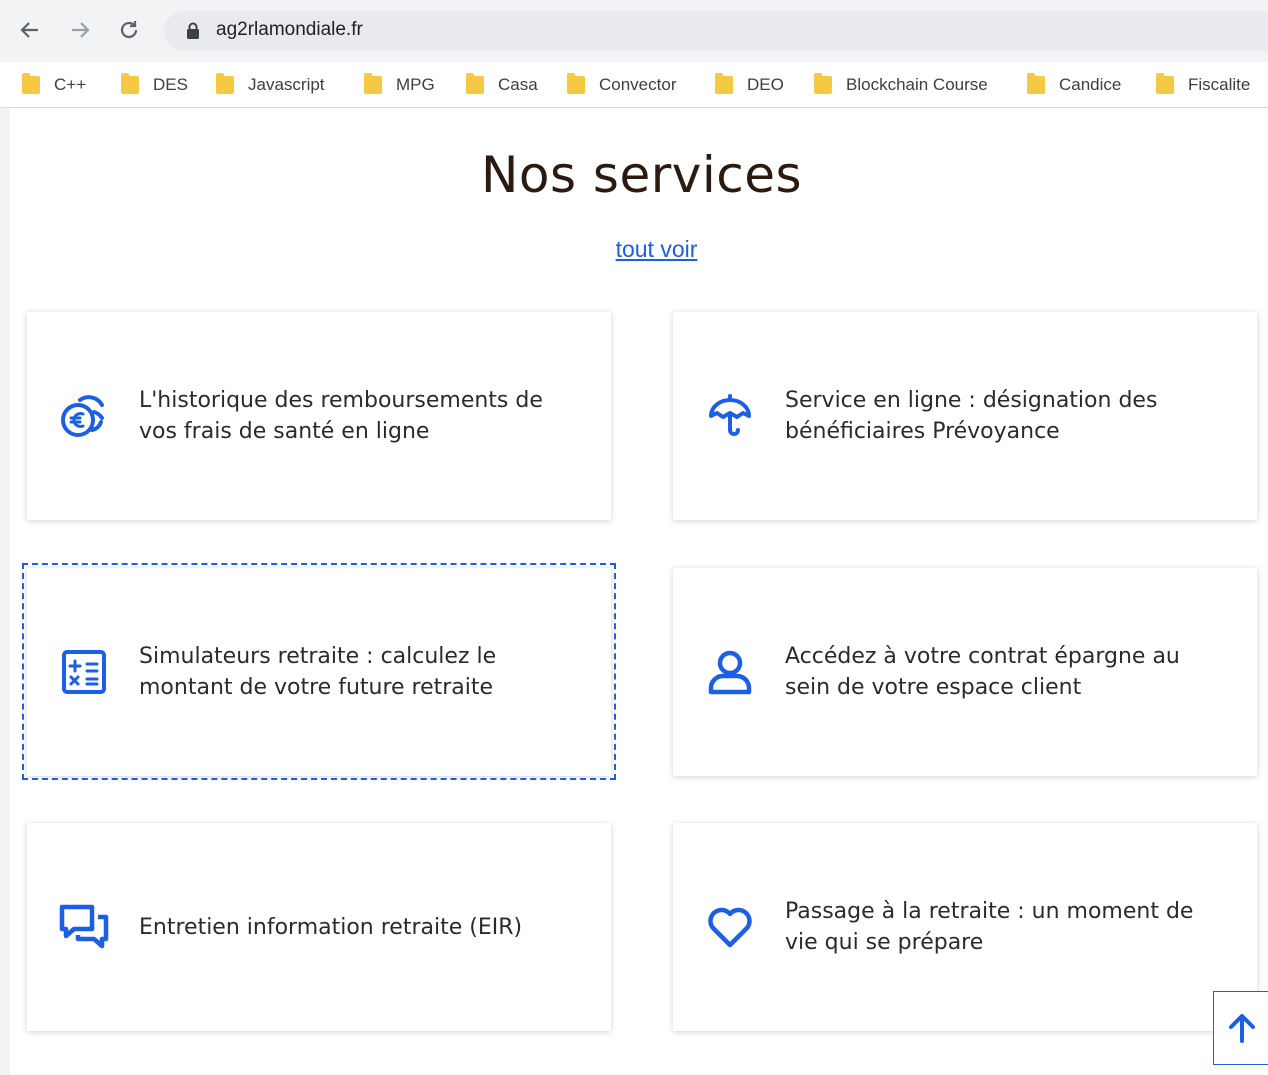 This screenshot has height=1075, width=1268. What do you see at coordinates (730, 672) in the screenshot?
I see `user-icon` at bounding box center [730, 672].